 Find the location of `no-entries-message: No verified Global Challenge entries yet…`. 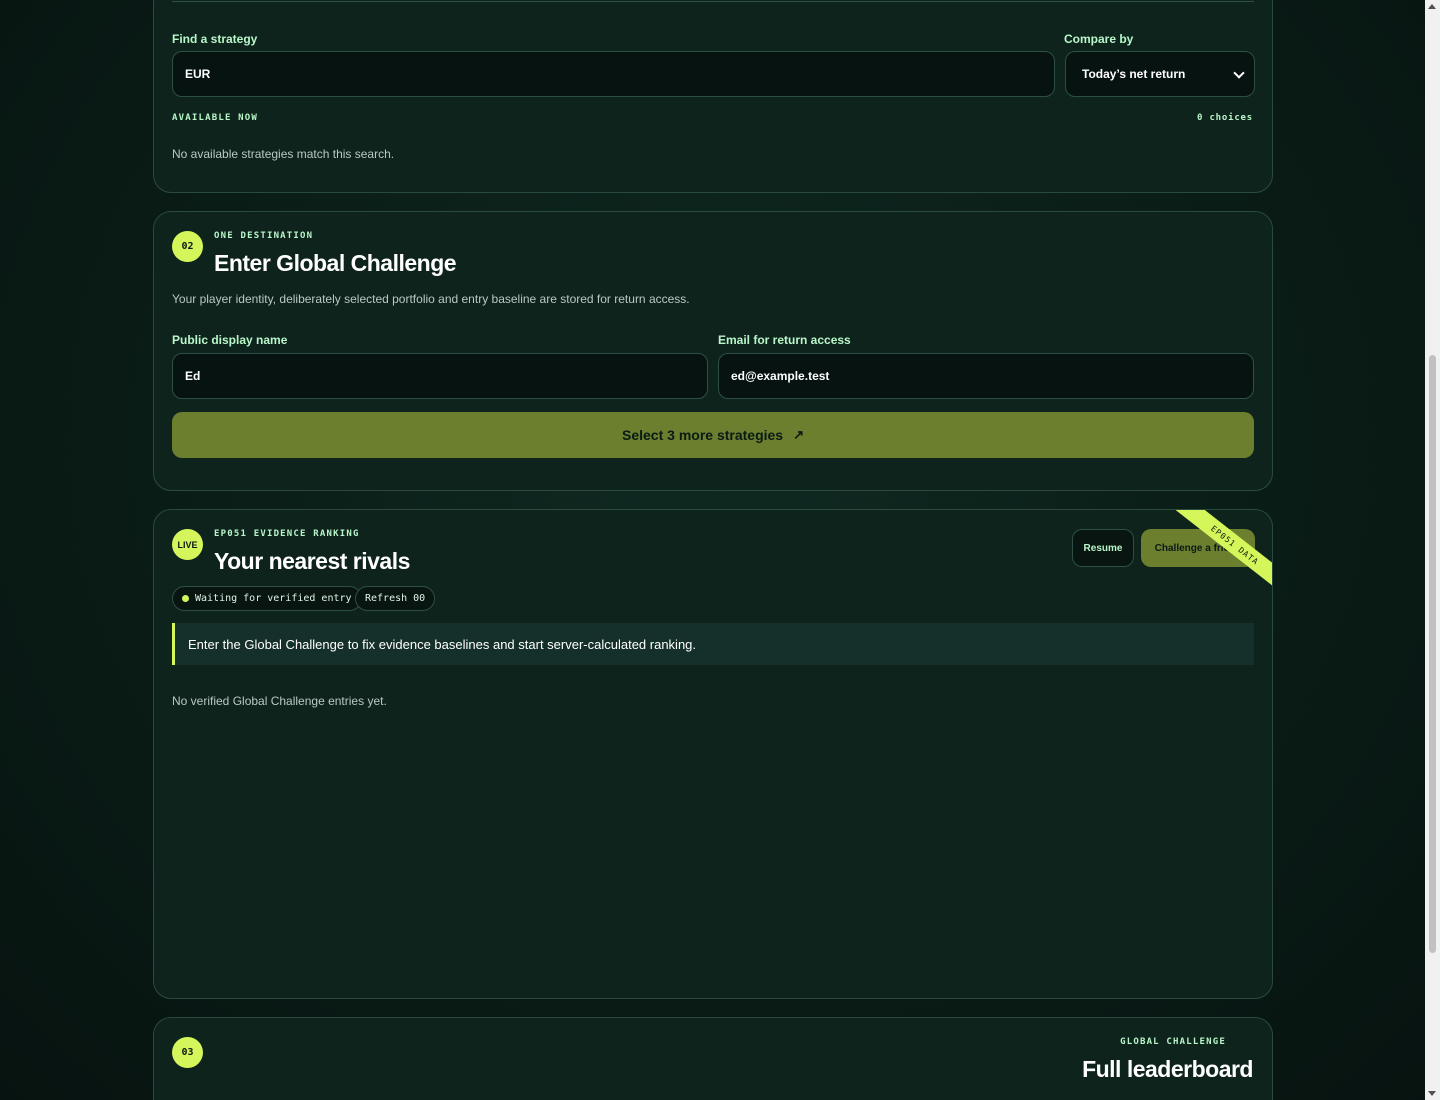

no-entries-message: No verified Global Challenge entries yet… is located at coordinates (279, 701).